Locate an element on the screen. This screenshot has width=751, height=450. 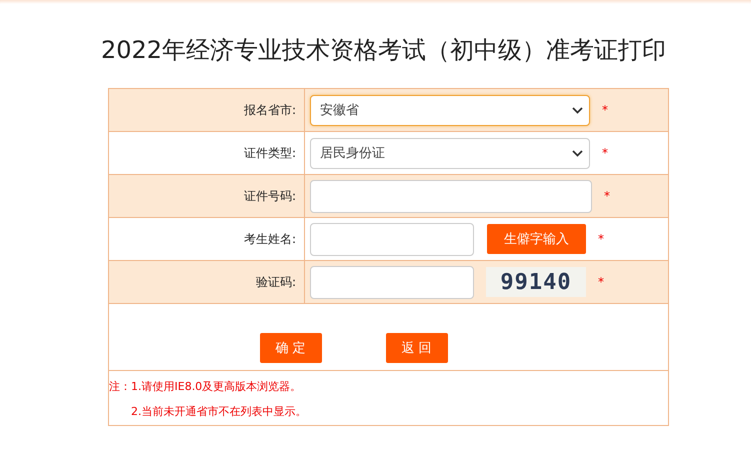
field-label: 考生姓名: is located at coordinates (270, 239).